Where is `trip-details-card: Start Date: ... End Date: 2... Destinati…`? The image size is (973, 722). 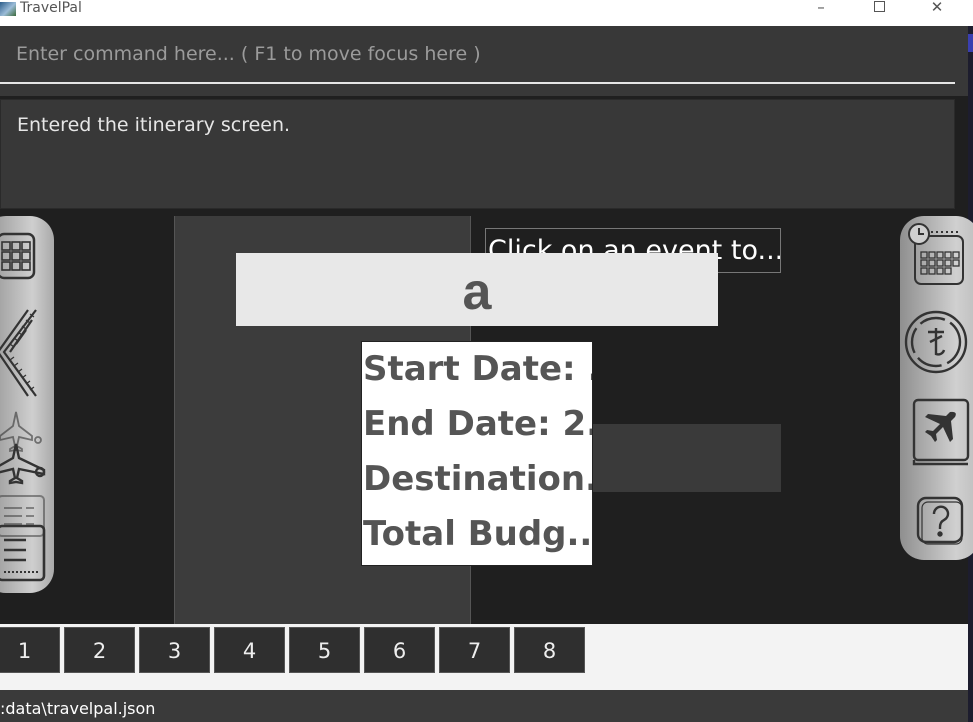
trip-details-card: Start Date: ... End Date: 2... Destinati… is located at coordinates (477, 453).